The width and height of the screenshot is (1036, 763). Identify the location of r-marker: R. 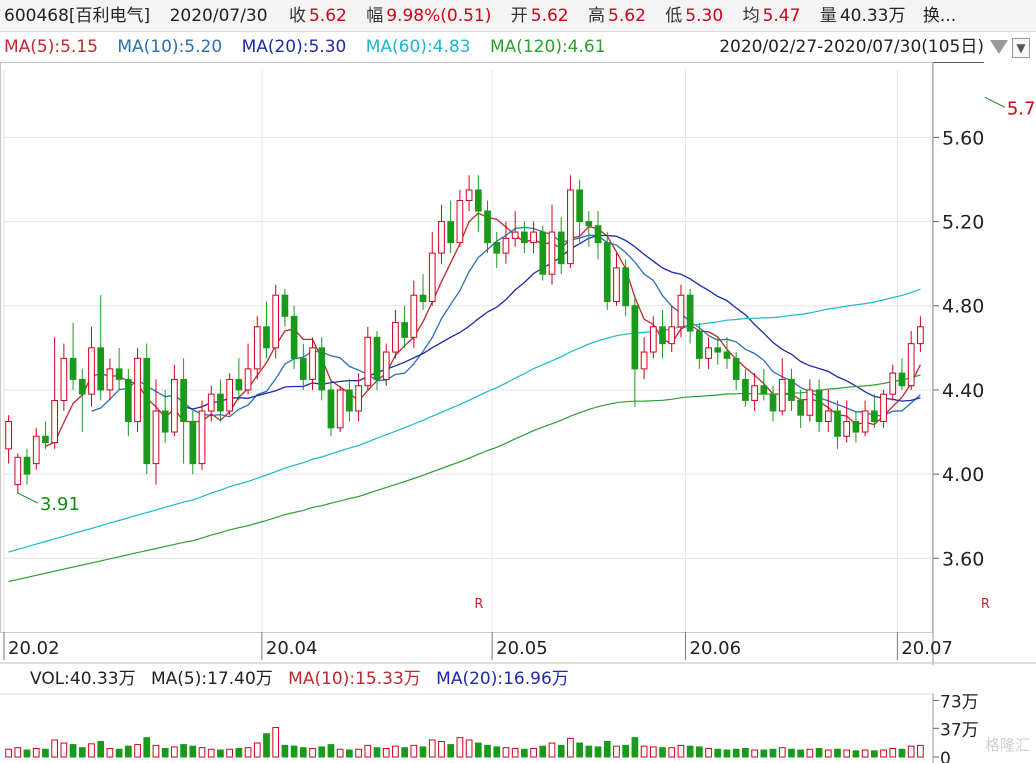
(985, 604).